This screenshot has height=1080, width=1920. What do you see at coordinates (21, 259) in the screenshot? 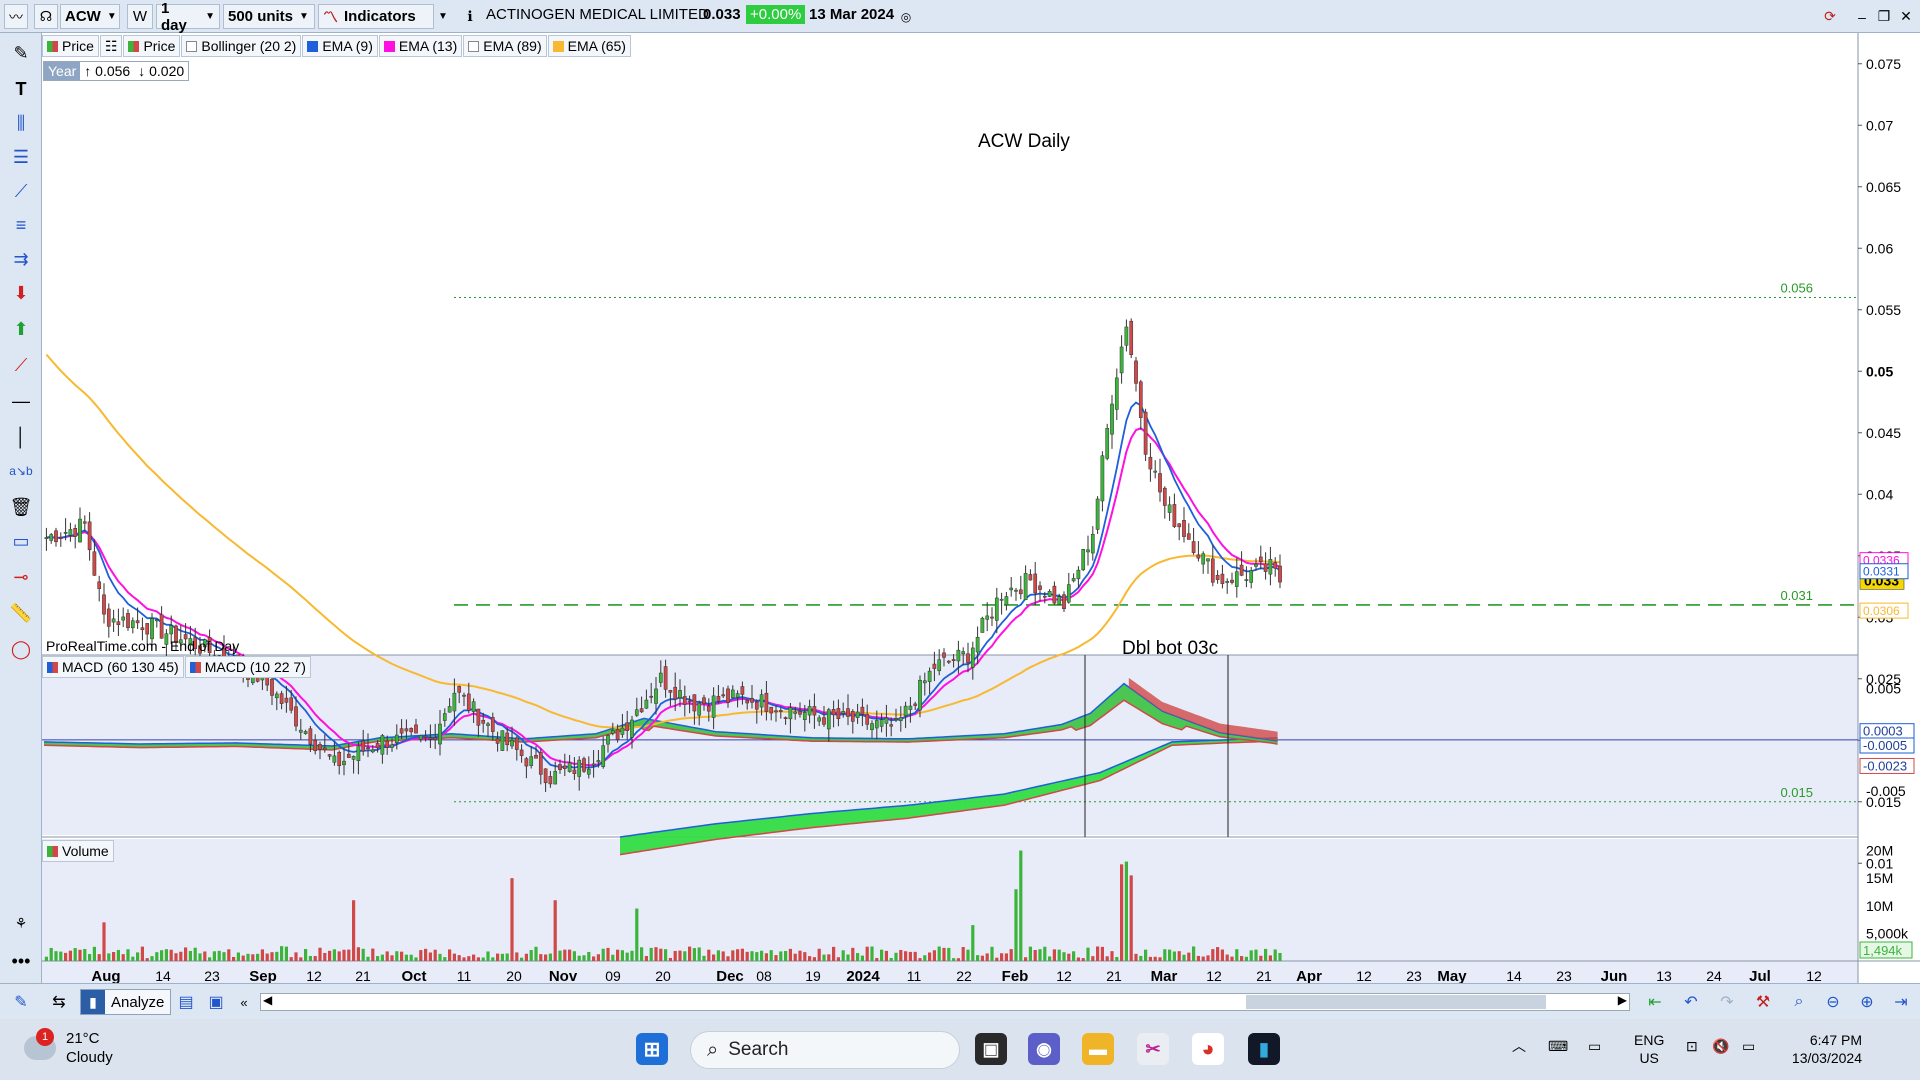
I see `channel-icon: ⇉` at bounding box center [21, 259].